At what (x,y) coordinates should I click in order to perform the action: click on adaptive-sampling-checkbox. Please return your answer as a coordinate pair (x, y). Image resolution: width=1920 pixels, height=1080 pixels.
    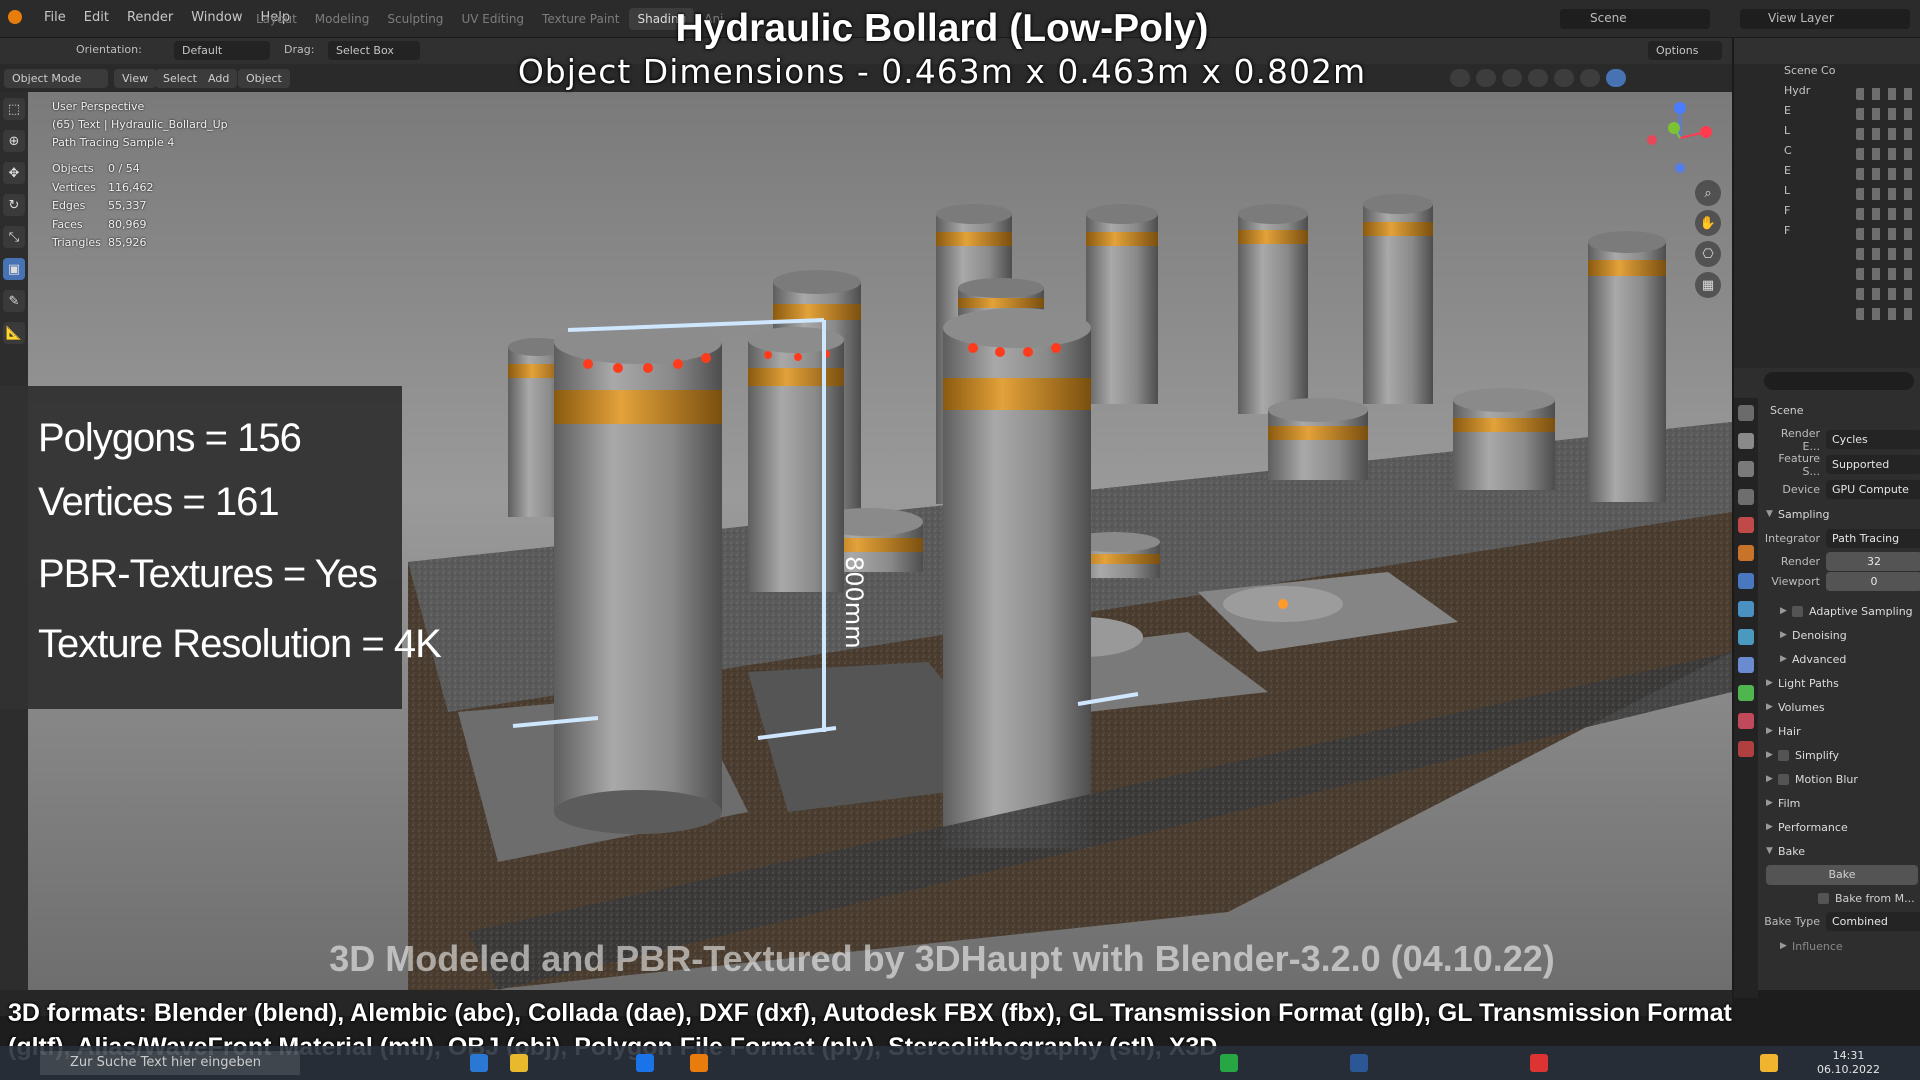
    Looking at the image, I should click on (1797, 611).